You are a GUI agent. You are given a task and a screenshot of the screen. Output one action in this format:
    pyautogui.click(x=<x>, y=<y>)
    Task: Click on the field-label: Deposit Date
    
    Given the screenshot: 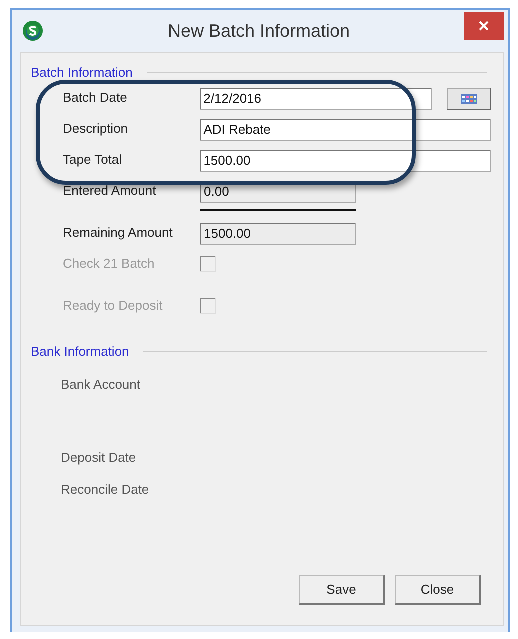 What is the action you would take?
    pyautogui.click(x=99, y=458)
    